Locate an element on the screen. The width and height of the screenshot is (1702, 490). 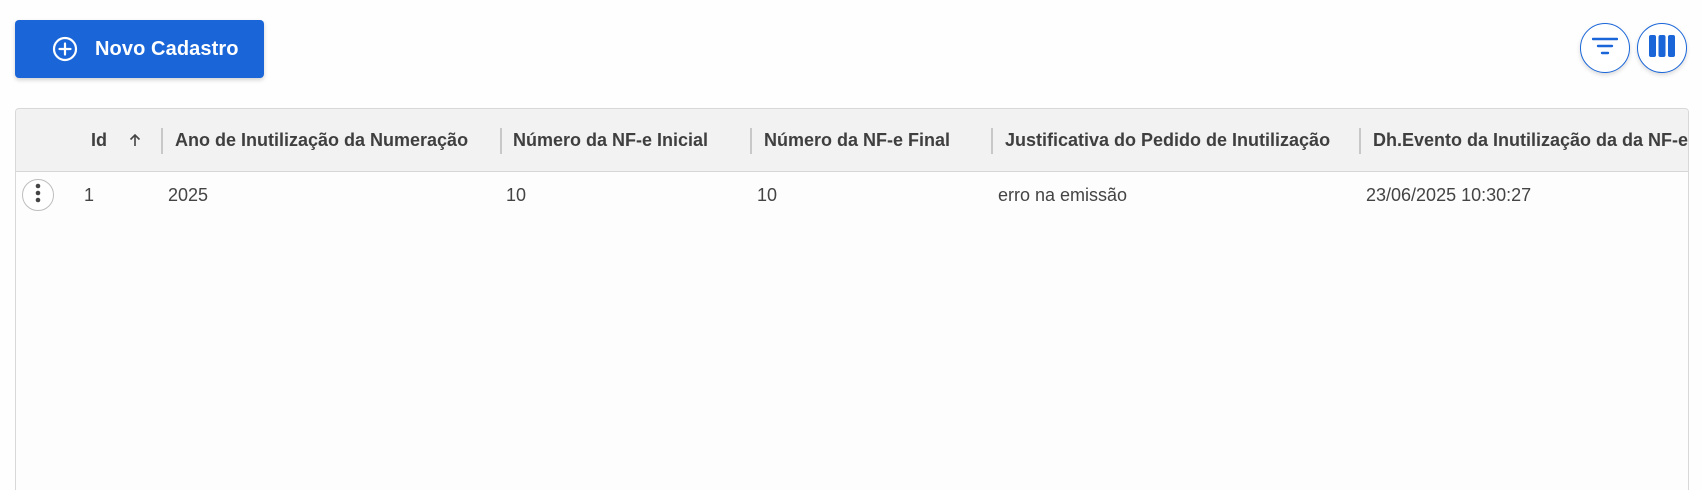
column-header-id-label: Id is located at coordinates (99, 139).